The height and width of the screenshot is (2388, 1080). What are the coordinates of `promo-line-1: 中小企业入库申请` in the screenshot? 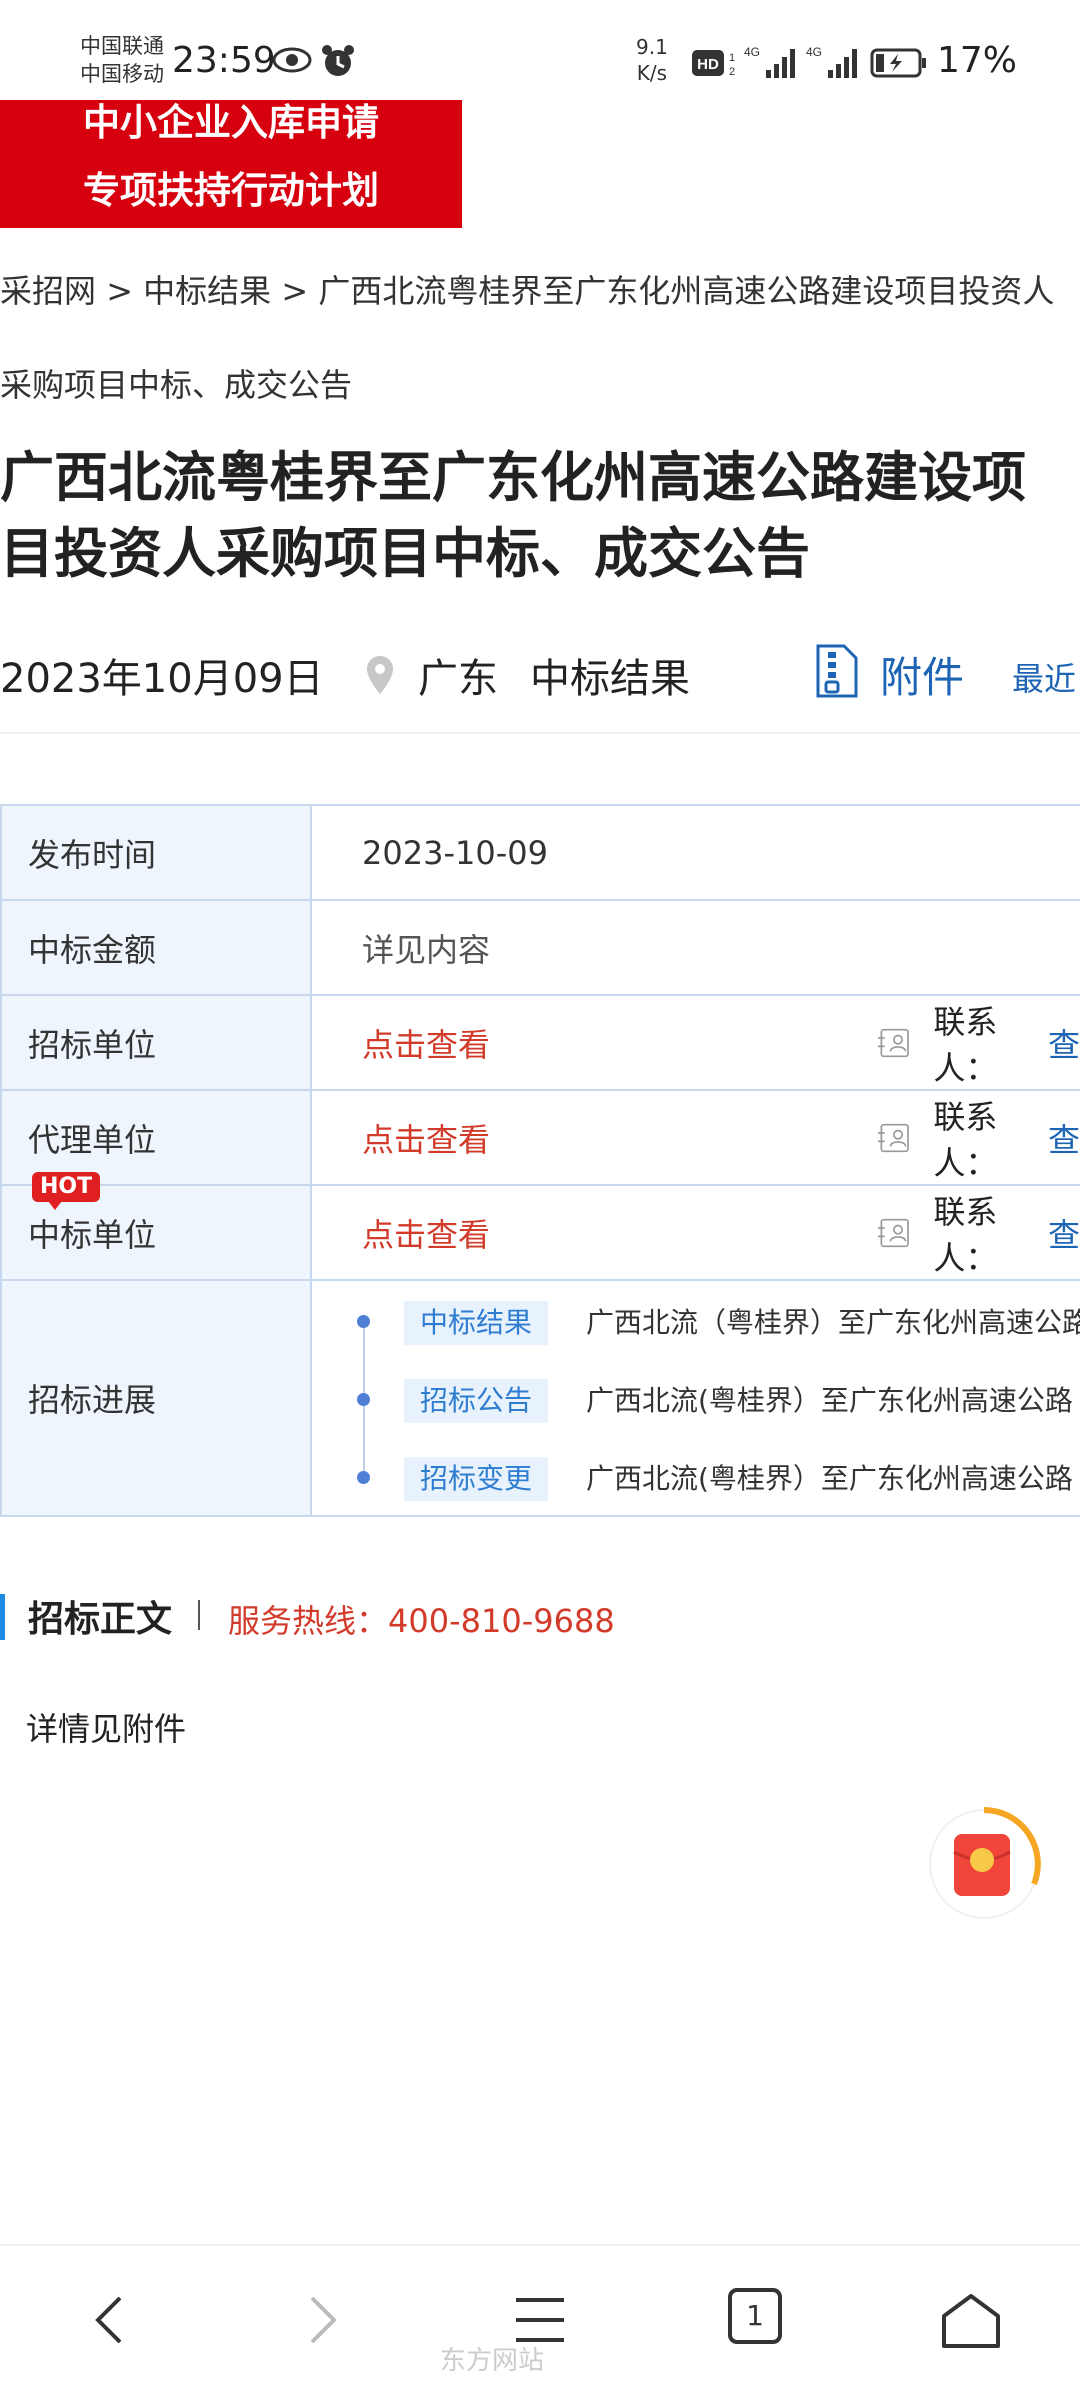 It's located at (231, 122).